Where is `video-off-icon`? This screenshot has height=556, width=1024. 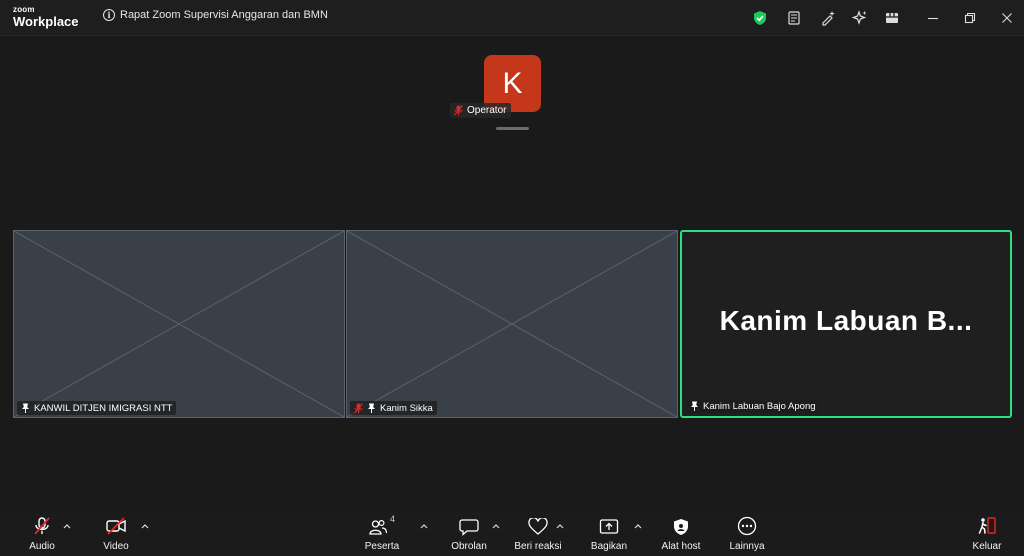 video-off-icon is located at coordinates (116, 523).